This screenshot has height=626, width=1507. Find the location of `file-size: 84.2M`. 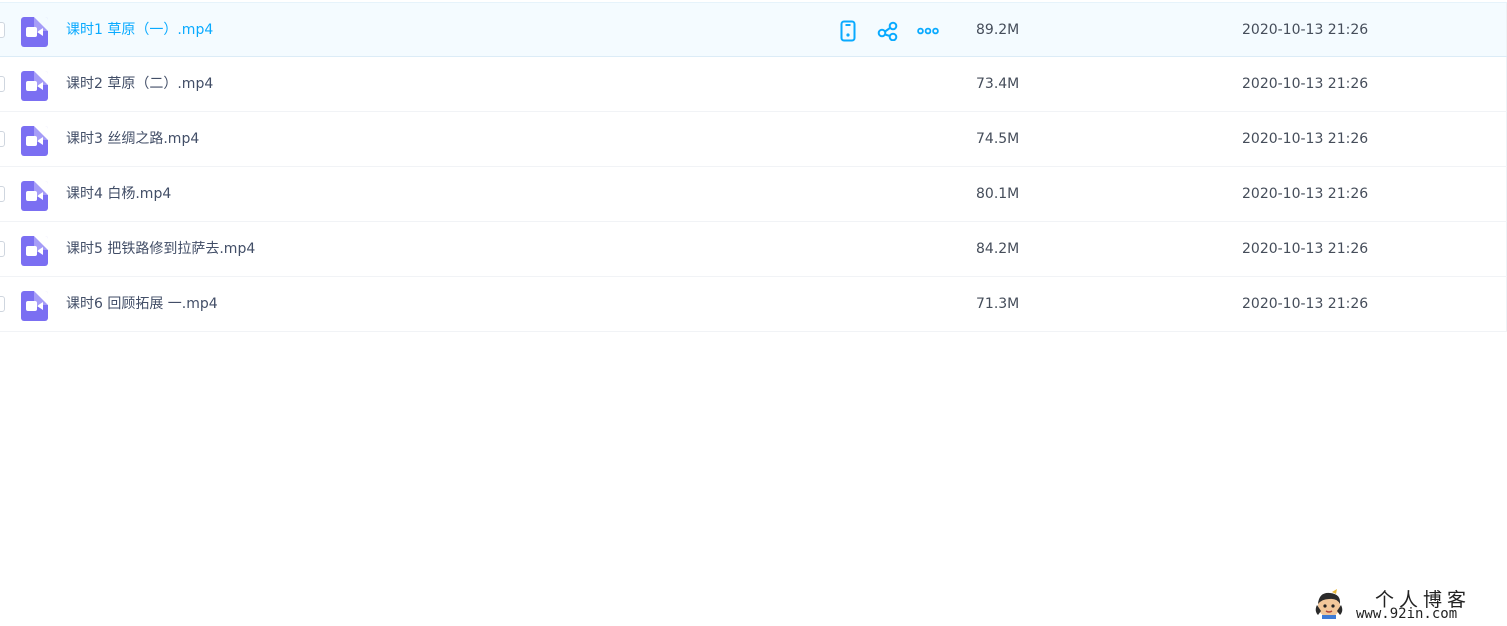

file-size: 84.2M is located at coordinates (998, 249).